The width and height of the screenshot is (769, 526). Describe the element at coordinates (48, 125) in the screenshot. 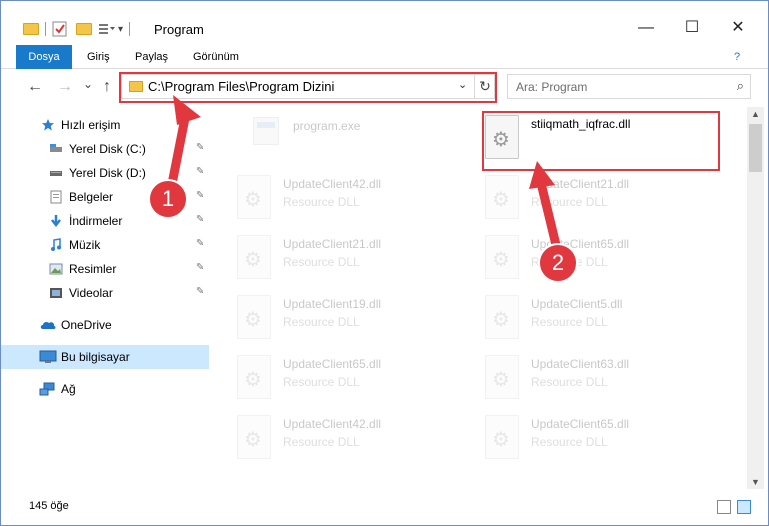

I see `star-icon` at that location.